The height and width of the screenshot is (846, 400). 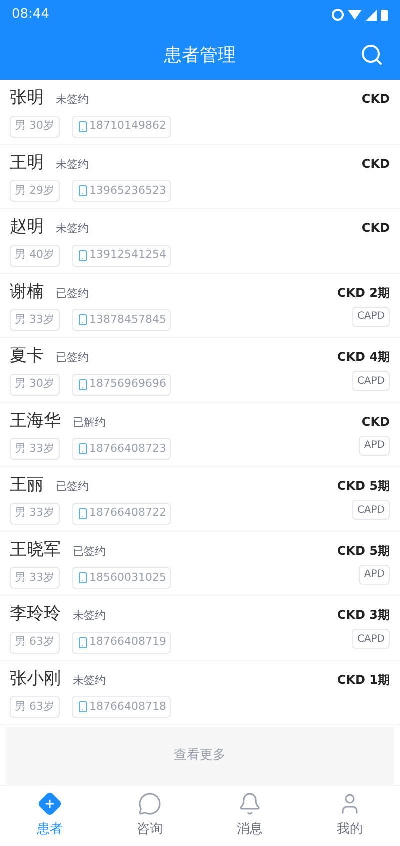 What do you see at coordinates (35, 191) in the screenshot?
I see `gender-age-tag: 男 29岁` at bounding box center [35, 191].